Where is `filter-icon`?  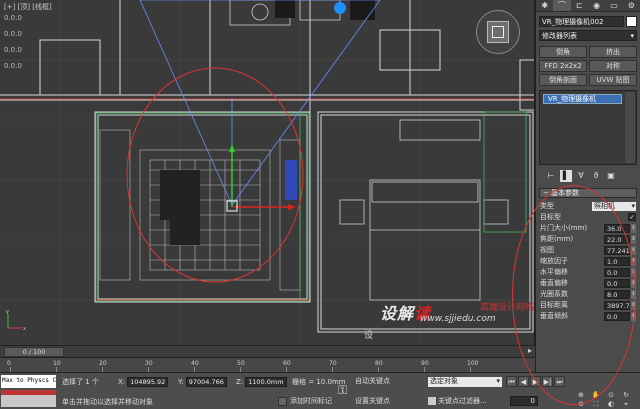 filter-icon is located at coordinates (432, 401).